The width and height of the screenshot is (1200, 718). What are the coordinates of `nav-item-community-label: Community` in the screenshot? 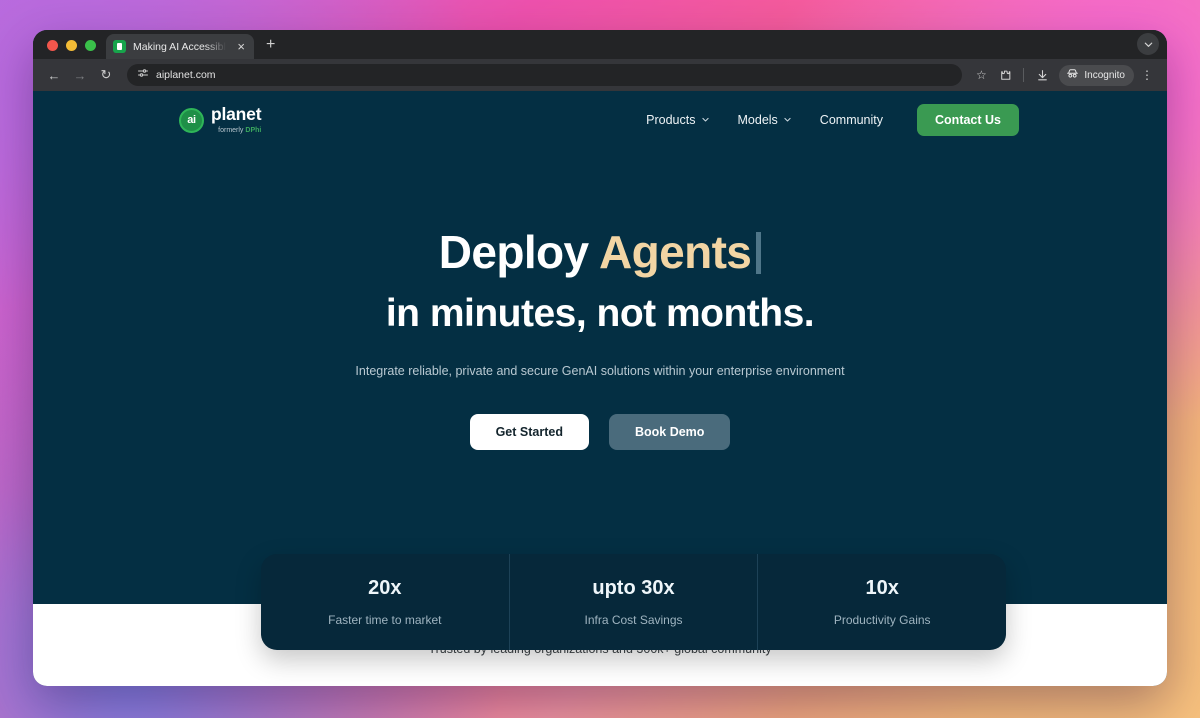 It's located at (851, 120).